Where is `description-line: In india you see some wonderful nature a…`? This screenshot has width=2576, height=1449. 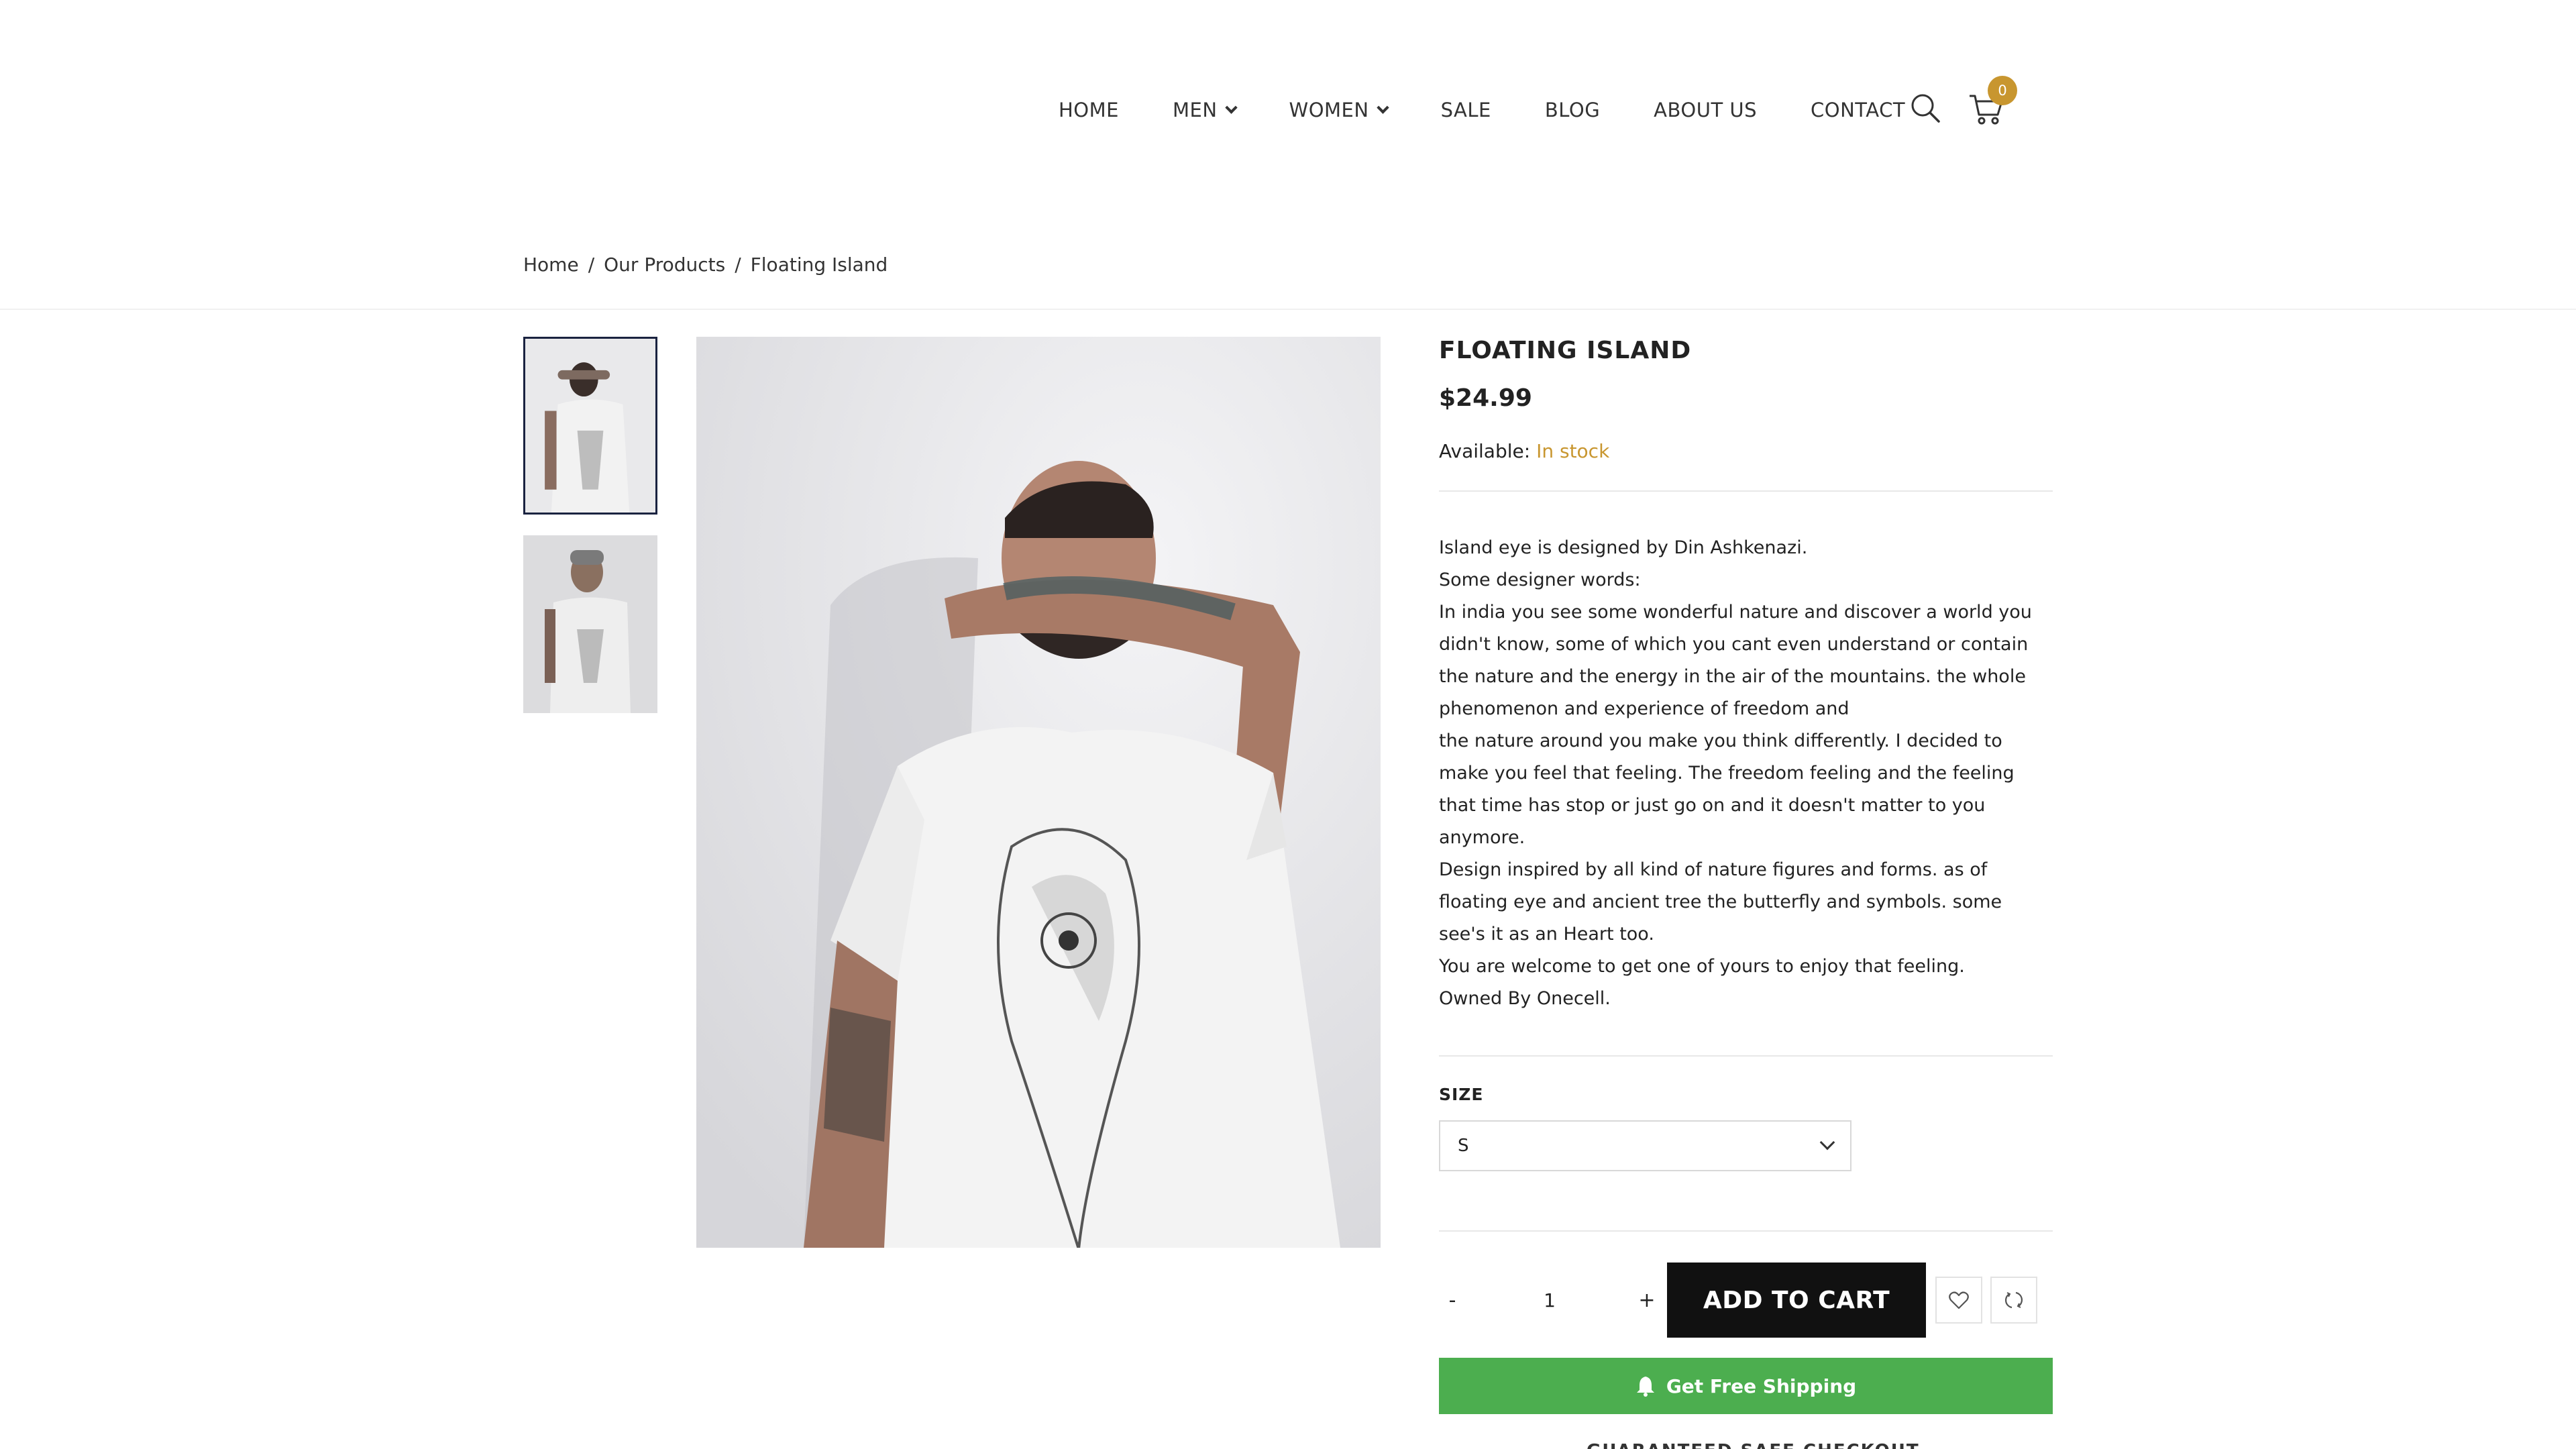
description-line: In india you see some wonderful nature a… is located at coordinates (1735, 660).